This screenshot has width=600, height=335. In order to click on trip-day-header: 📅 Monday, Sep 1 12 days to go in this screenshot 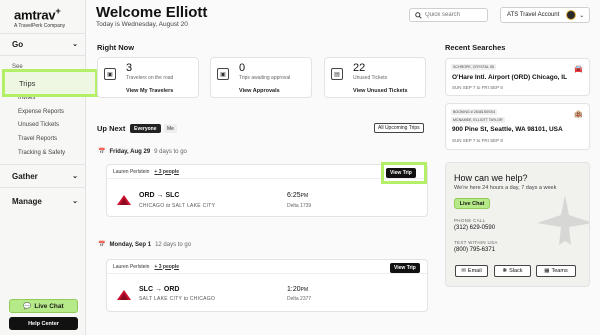, I will do `click(145, 245)`.